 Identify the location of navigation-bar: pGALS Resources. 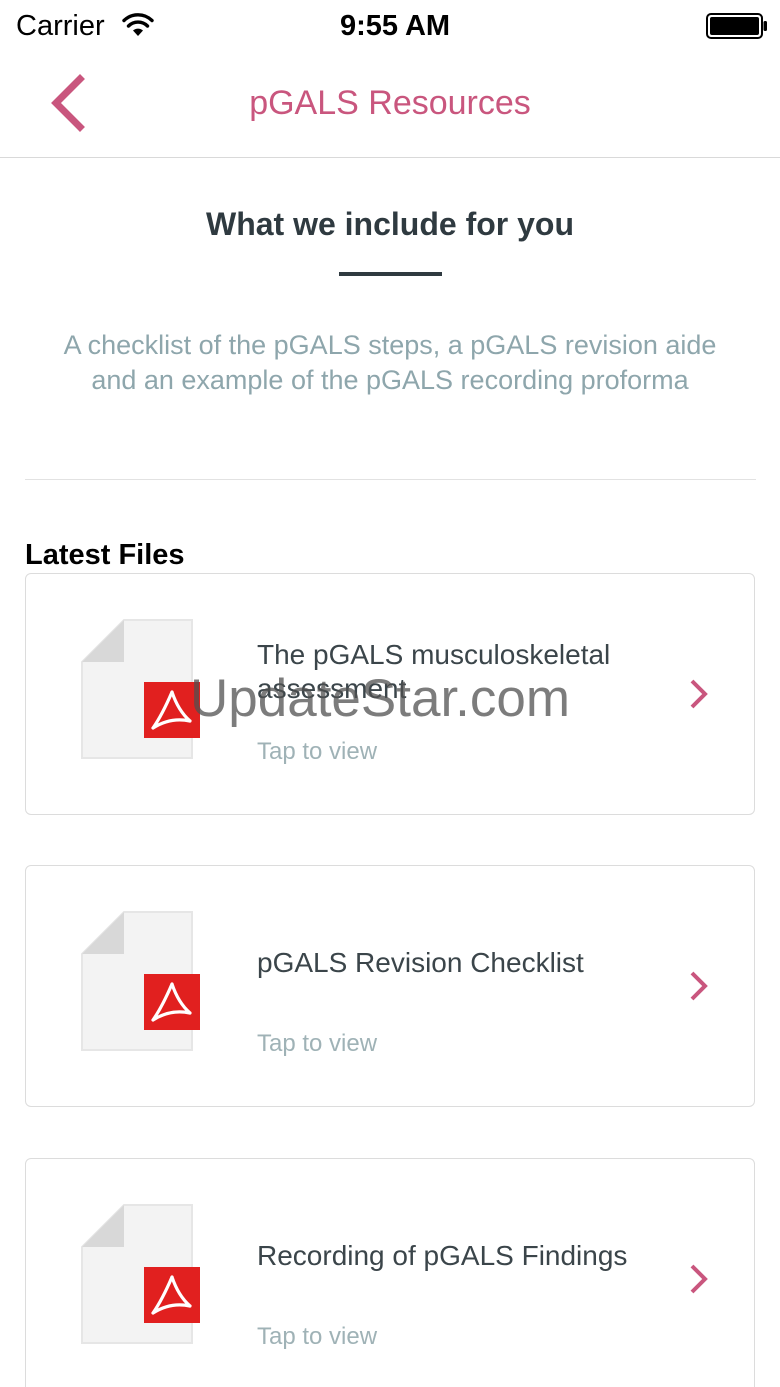
(390, 106).